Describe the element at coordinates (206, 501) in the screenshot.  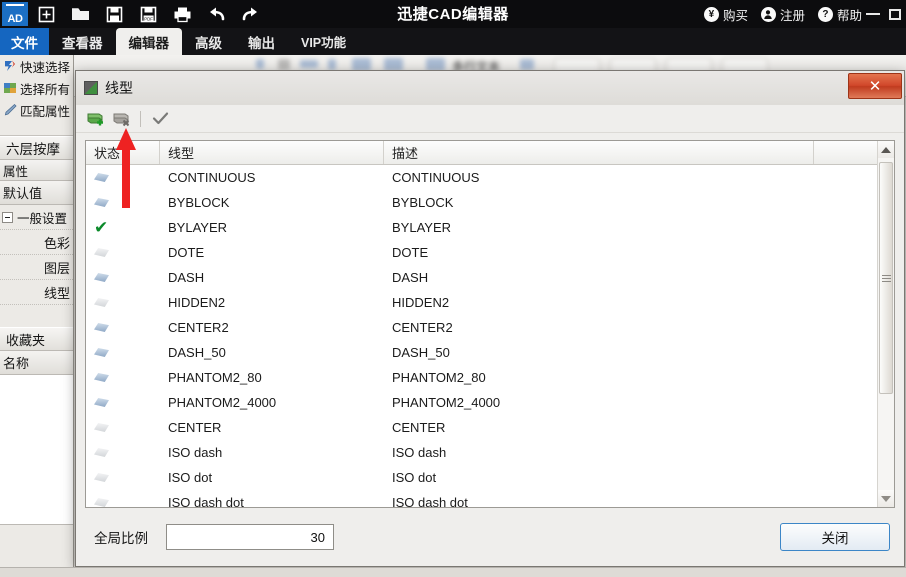
I see `cell-linetype-name: ISO dash dot` at that location.